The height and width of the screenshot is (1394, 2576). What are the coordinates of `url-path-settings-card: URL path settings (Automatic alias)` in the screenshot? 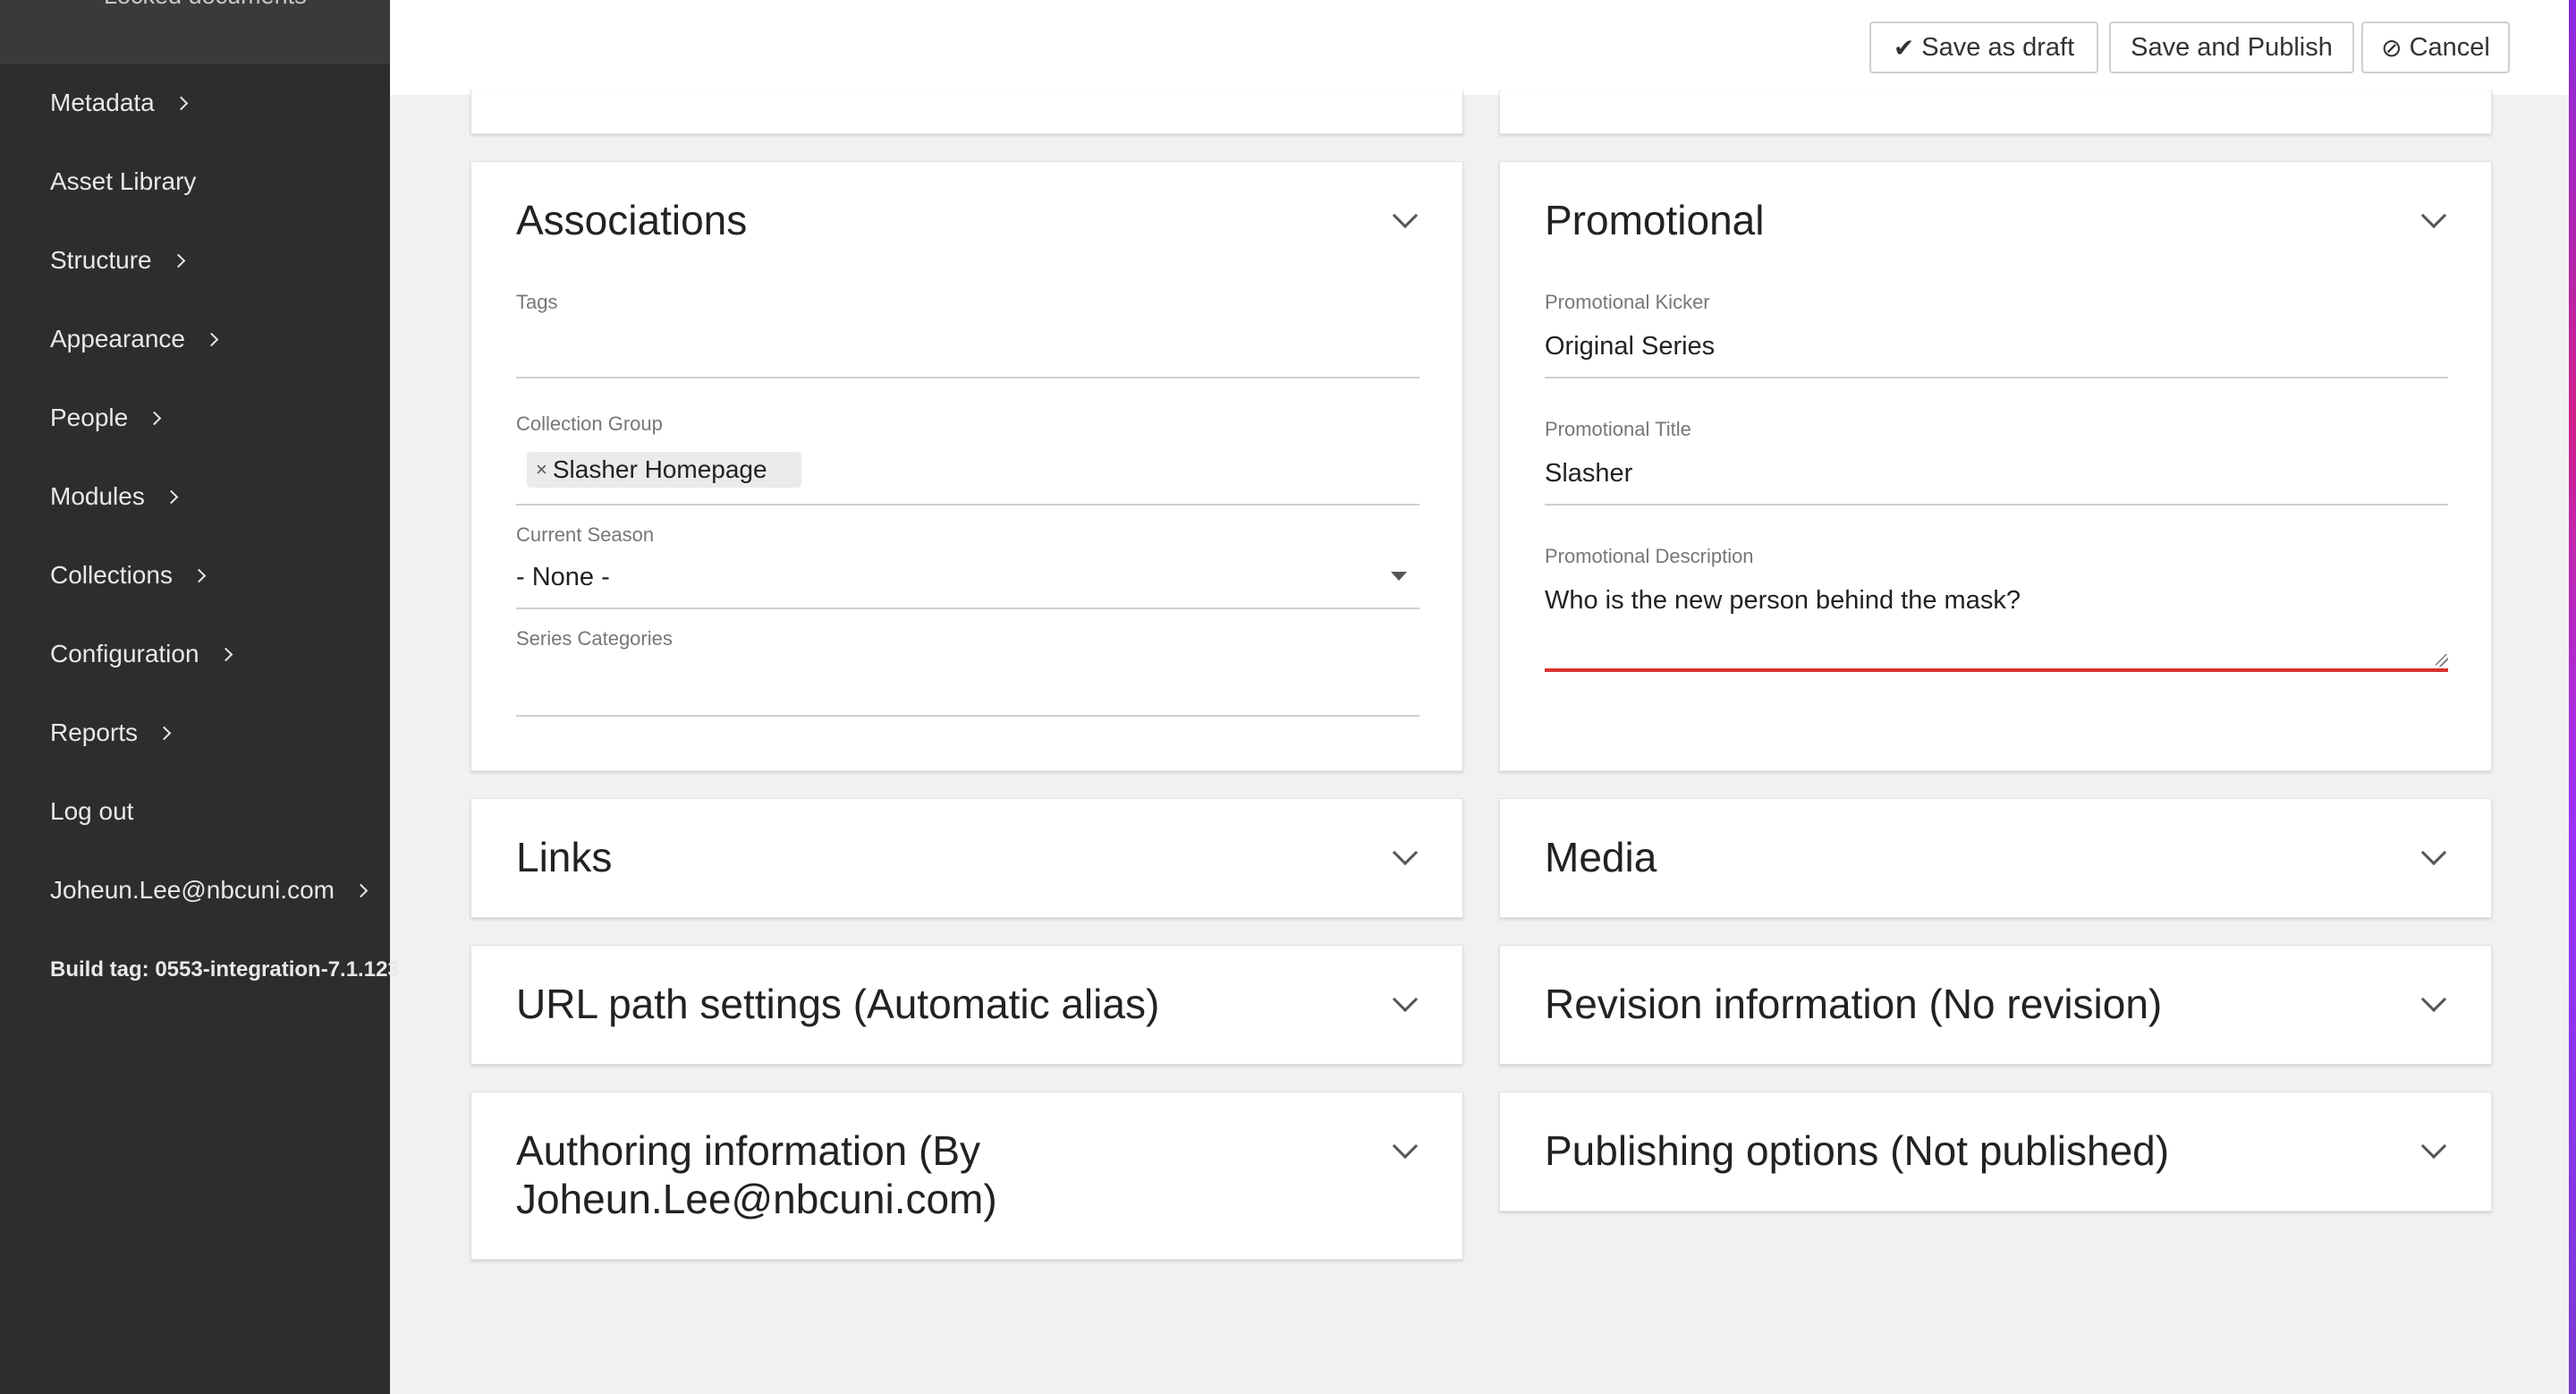 It's located at (966, 1005).